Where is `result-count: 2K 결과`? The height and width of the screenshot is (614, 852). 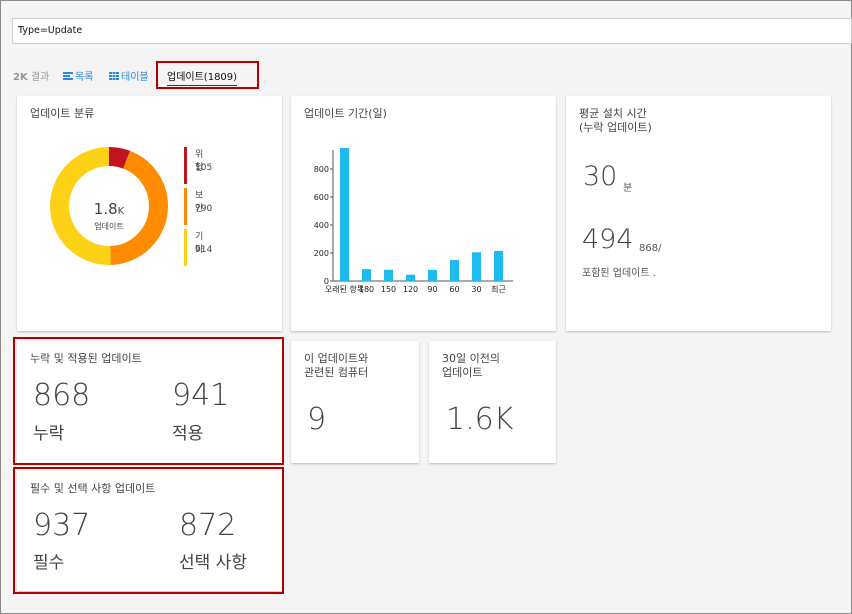
result-count: 2K 결과 is located at coordinates (31, 77).